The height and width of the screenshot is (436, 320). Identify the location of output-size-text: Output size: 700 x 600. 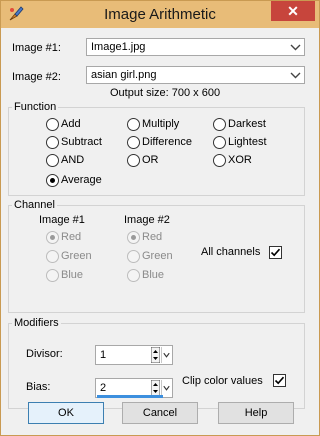
(165, 93).